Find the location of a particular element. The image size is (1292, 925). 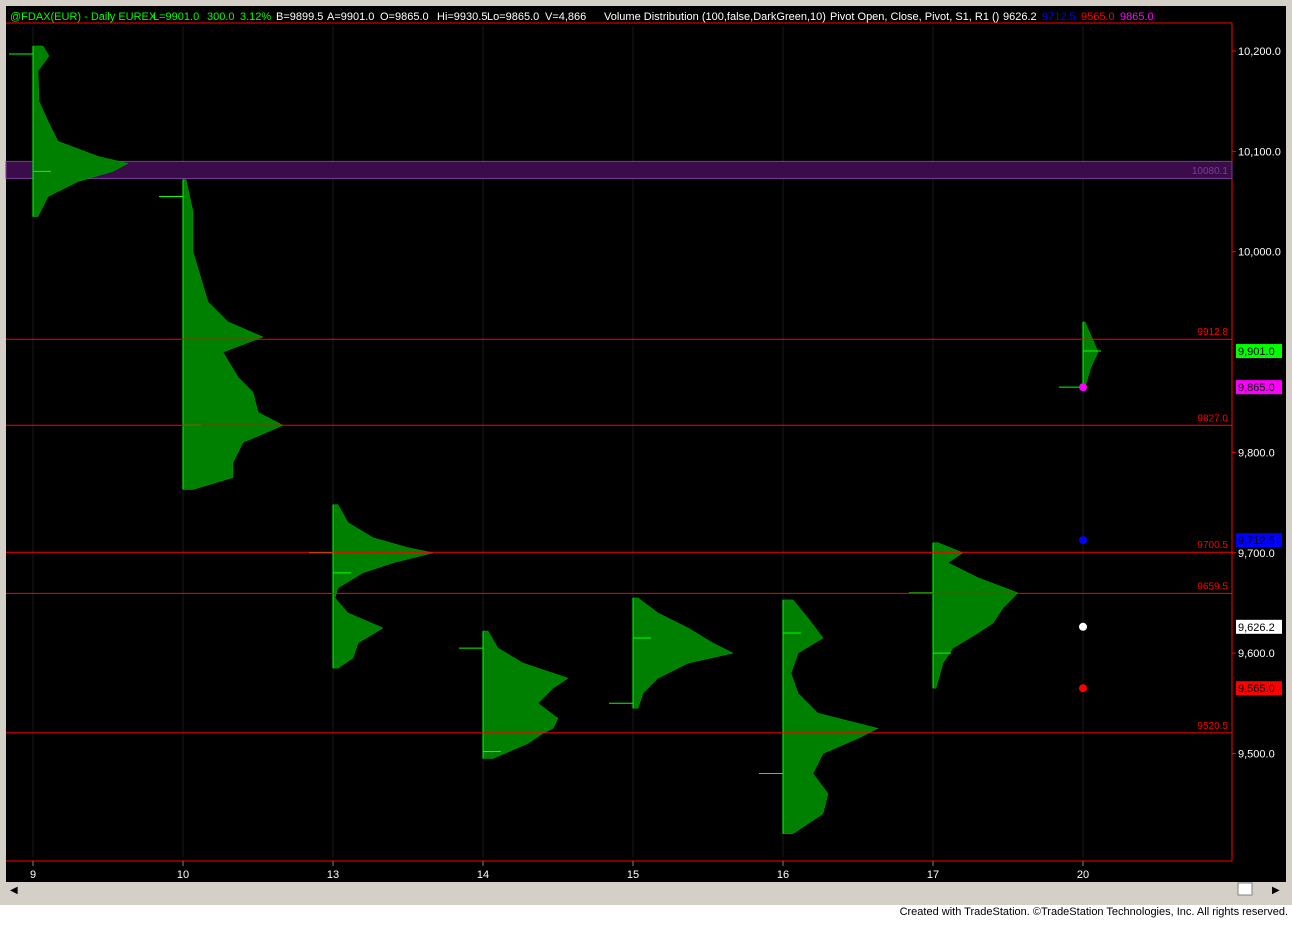

y-tick-label: 9,800.0 is located at coordinates (1256, 453).